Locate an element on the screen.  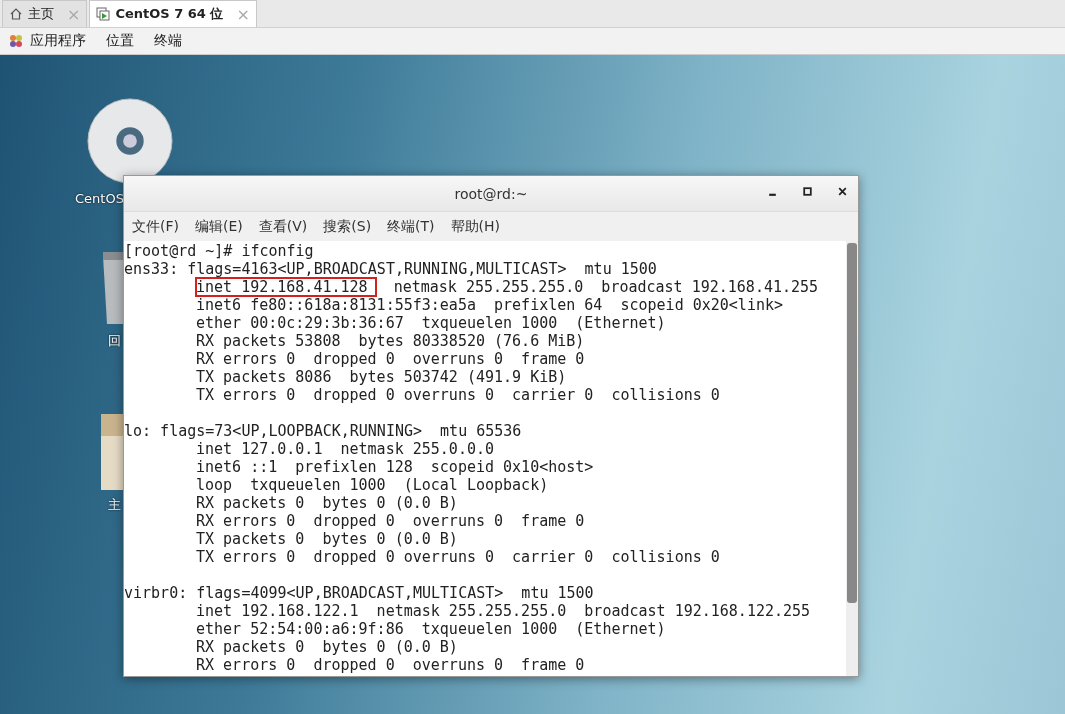
window-title: root@rd:~ is located at coordinates (491, 193).